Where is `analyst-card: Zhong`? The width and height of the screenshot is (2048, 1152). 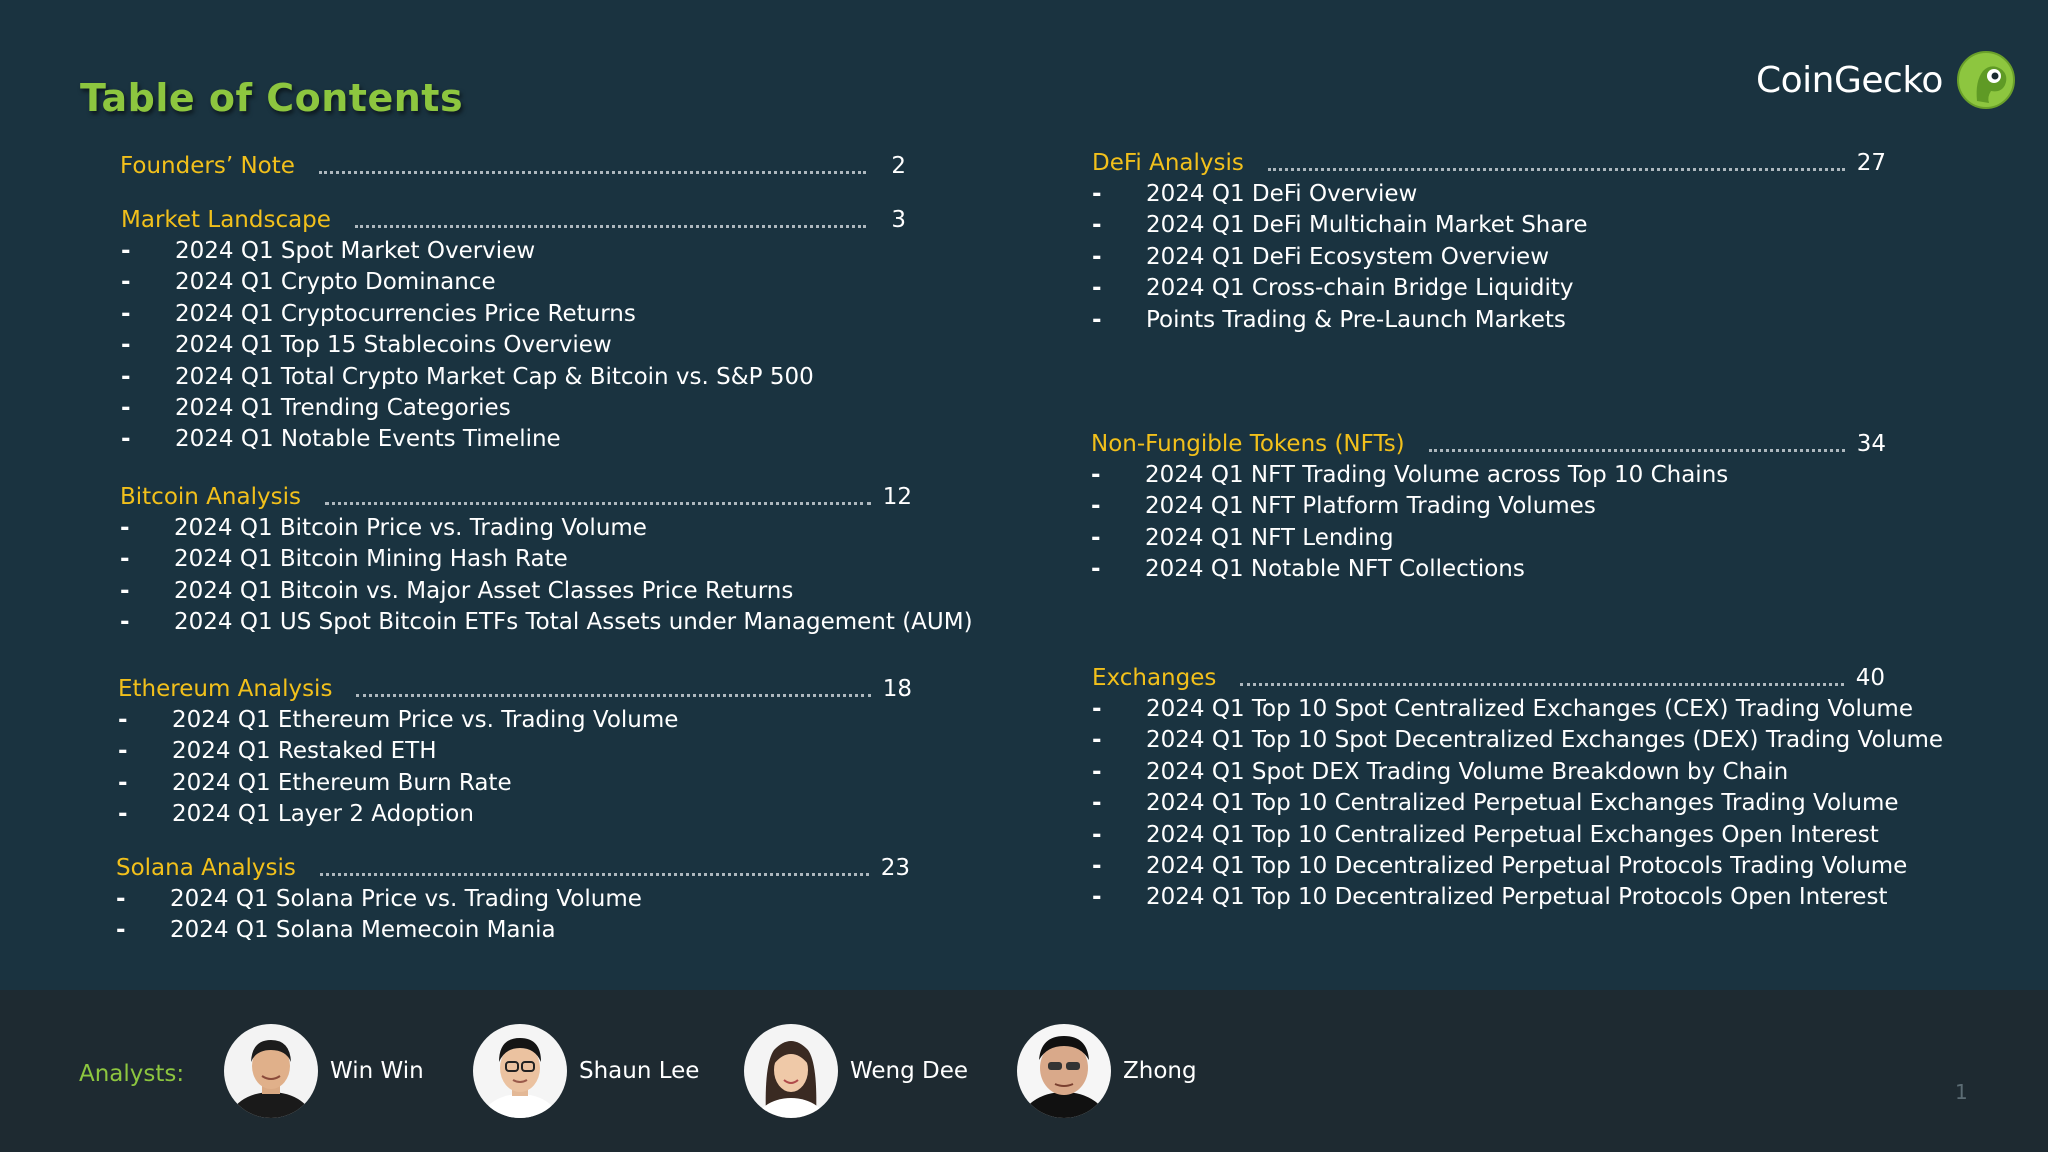 analyst-card: Zhong is located at coordinates (1107, 1071).